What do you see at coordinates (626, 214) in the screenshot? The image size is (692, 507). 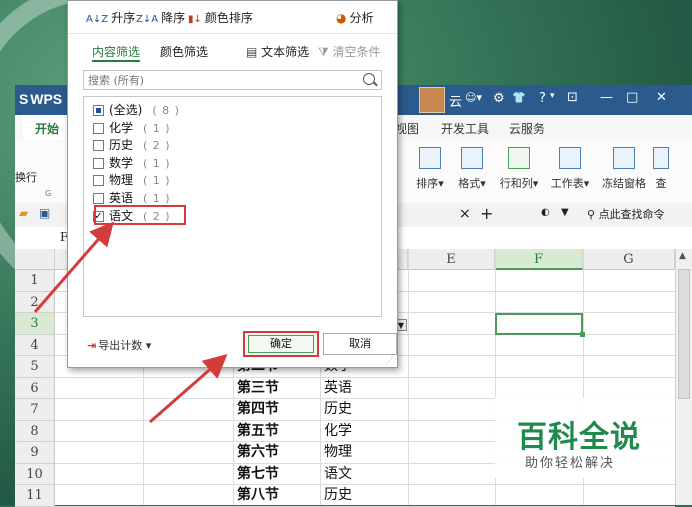 I see `command-search: ⚲ 点此查找命令` at bounding box center [626, 214].